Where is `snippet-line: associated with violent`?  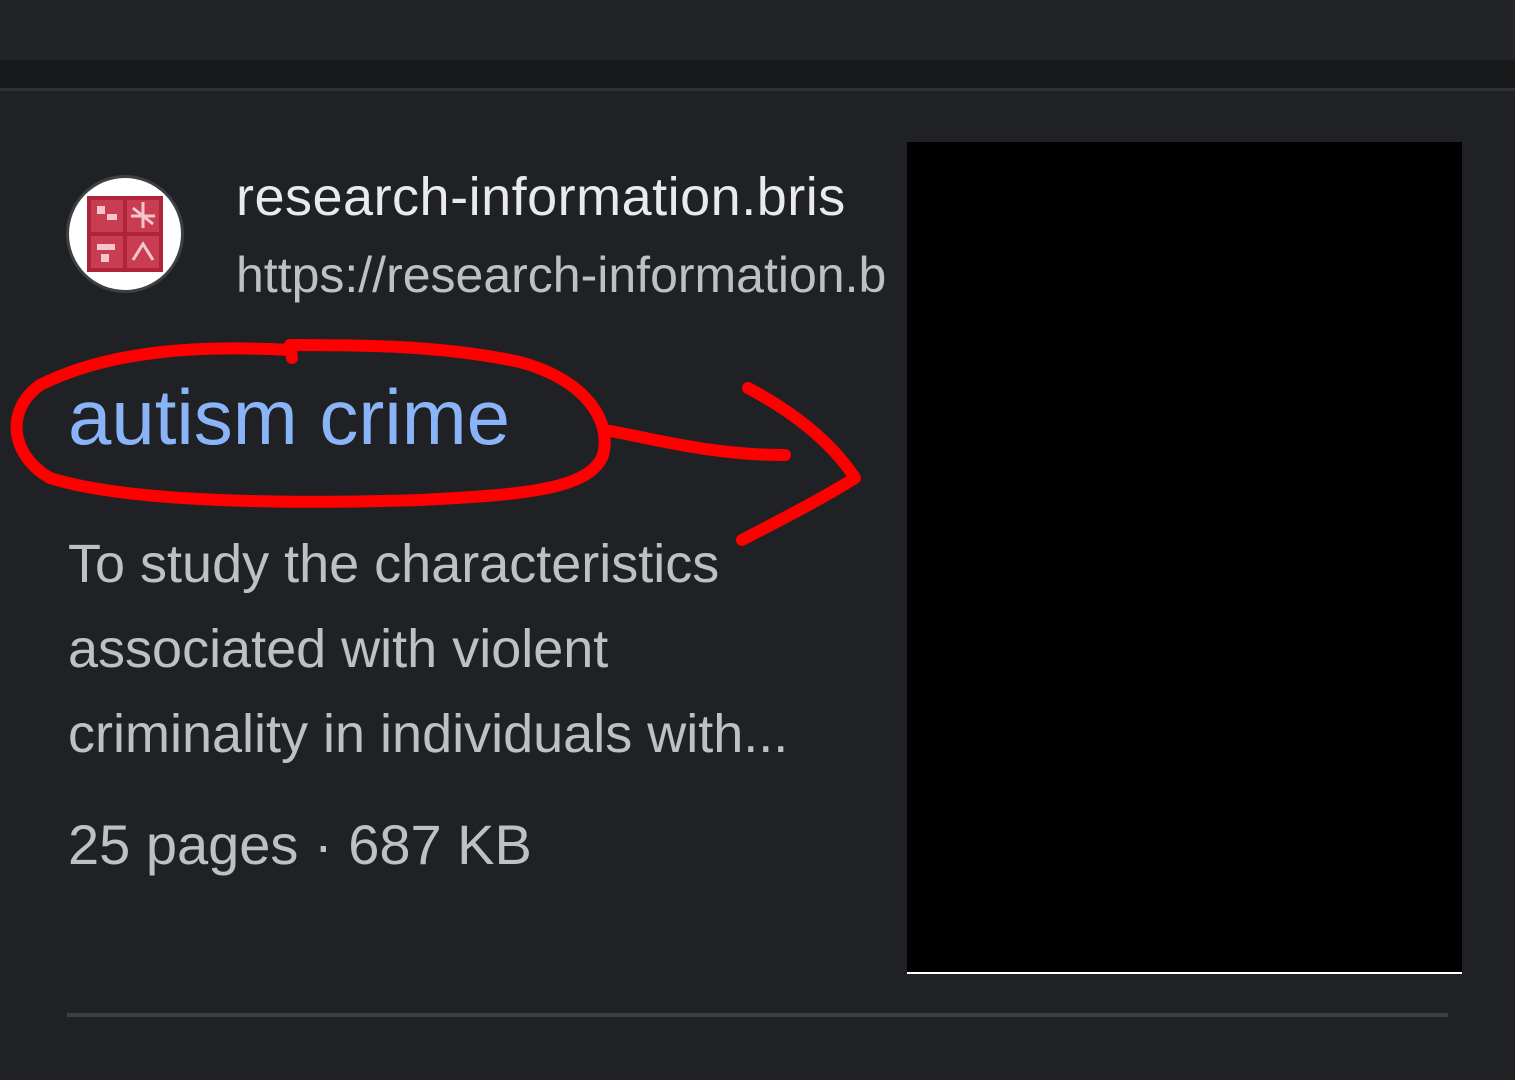
snippet-line: associated with violent is located at coordinates (338, 649).